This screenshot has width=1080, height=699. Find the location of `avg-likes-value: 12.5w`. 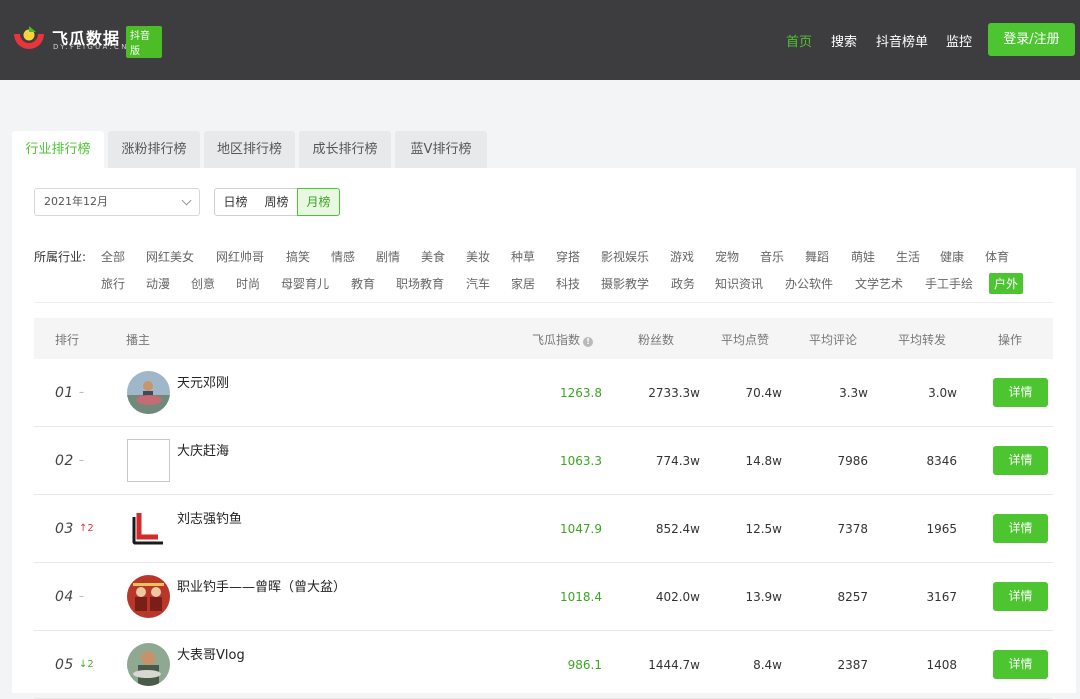

avg-likes-value: 12.5w is located at coordinates (763, 529).